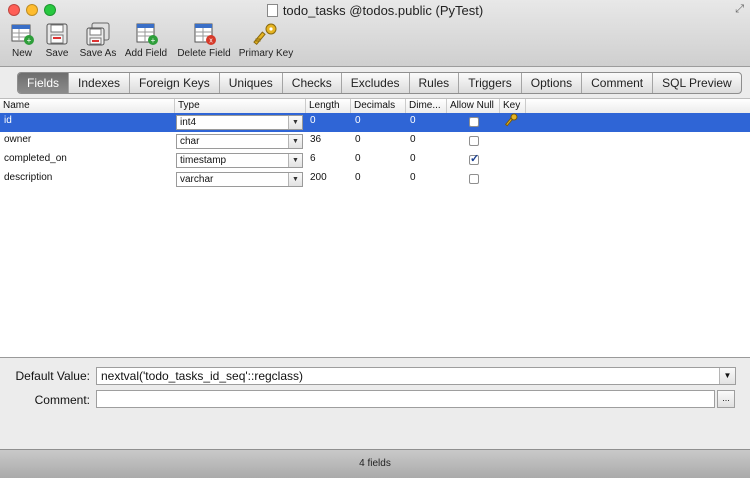  Describe the element at coordinates (204, 34) in the screenshot. I see `delete-field-icon: x` at that location.